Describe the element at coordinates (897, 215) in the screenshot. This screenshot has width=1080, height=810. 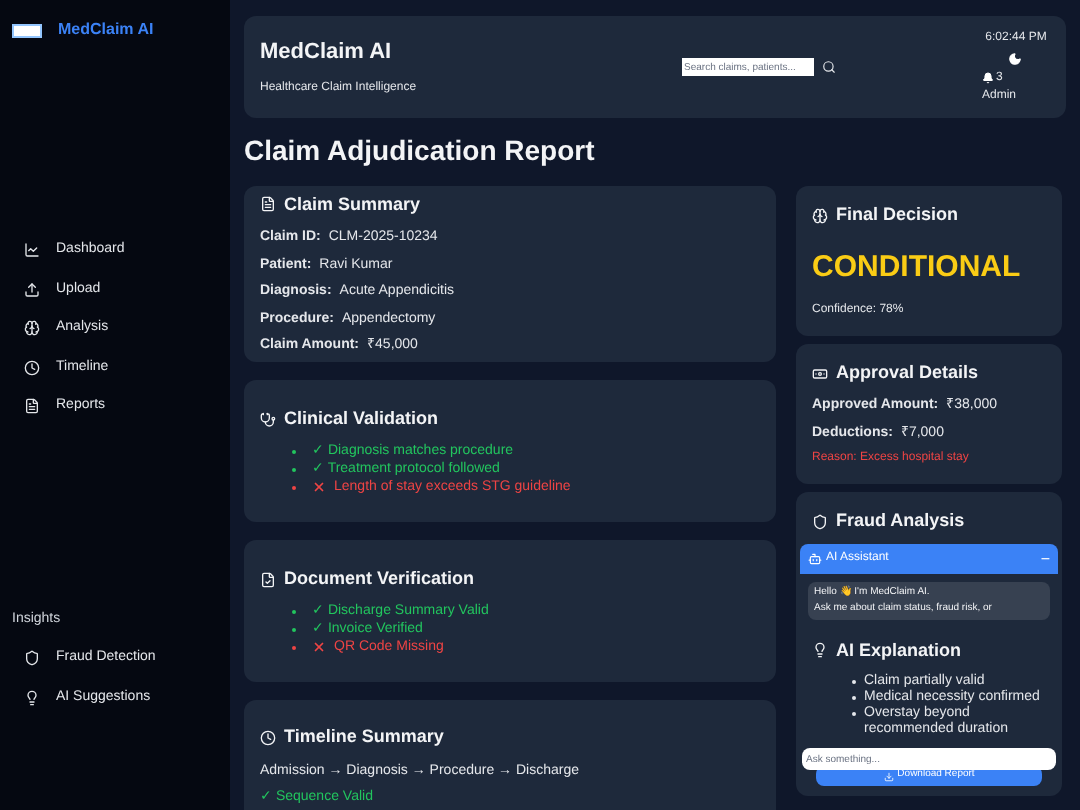
I see `card-title: Final Decision` at that location.